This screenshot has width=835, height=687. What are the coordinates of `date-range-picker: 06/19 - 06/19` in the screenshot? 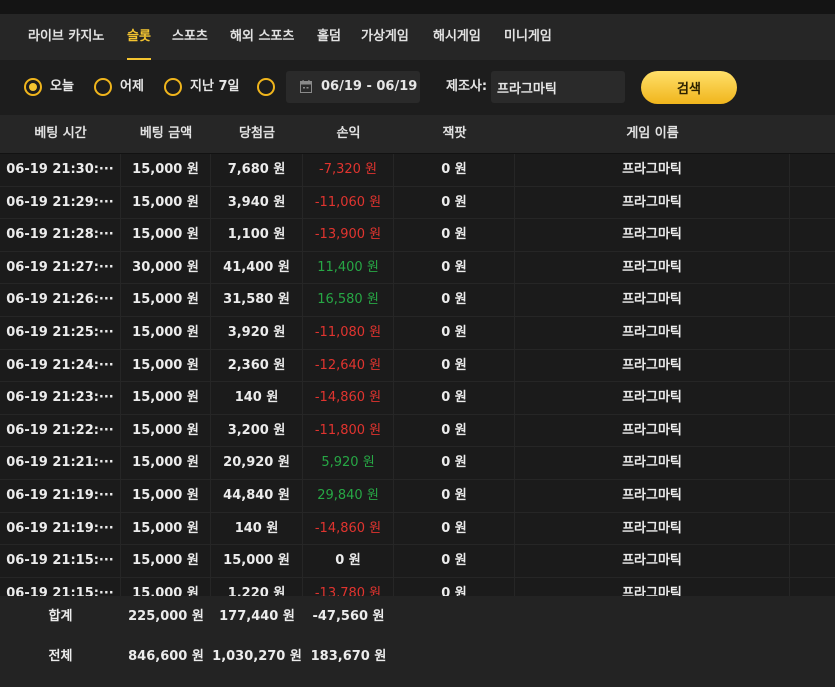 It's located at (353, 87).